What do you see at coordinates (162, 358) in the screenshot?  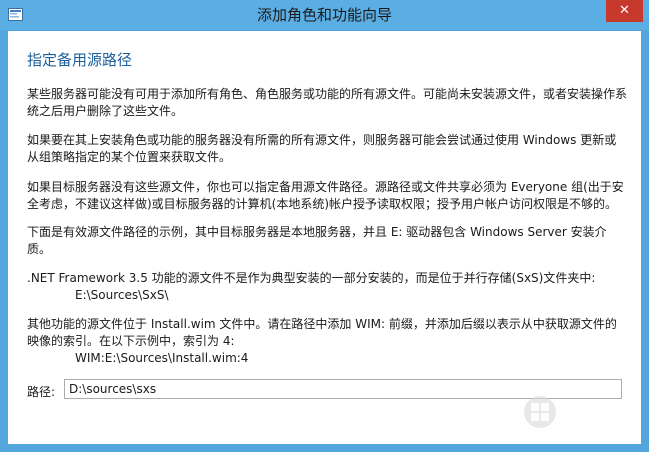 I see `wim-path: WIM:E:\Sources\Install.wim:4` at bounding box center [162, 358].